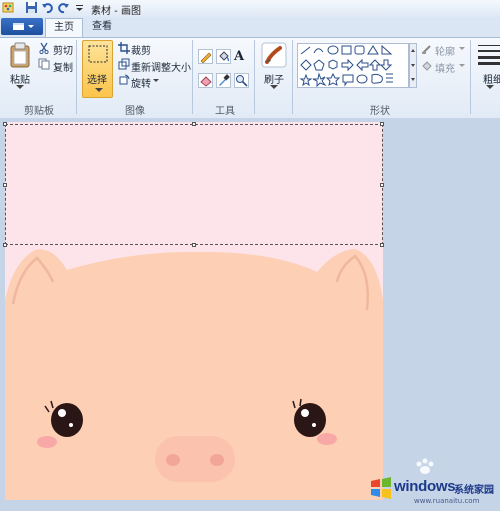 This screenshot has width=500, height=511. Describe the element at coordinates (447, 501) in the screenshot. I see `watermark-url: www.ruanaitu.com` at that location.